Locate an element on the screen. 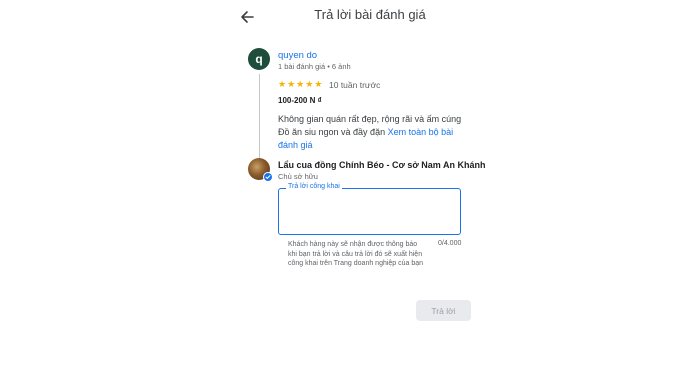  review-time: 10 tuần trước is located at coordinates (355, 85).